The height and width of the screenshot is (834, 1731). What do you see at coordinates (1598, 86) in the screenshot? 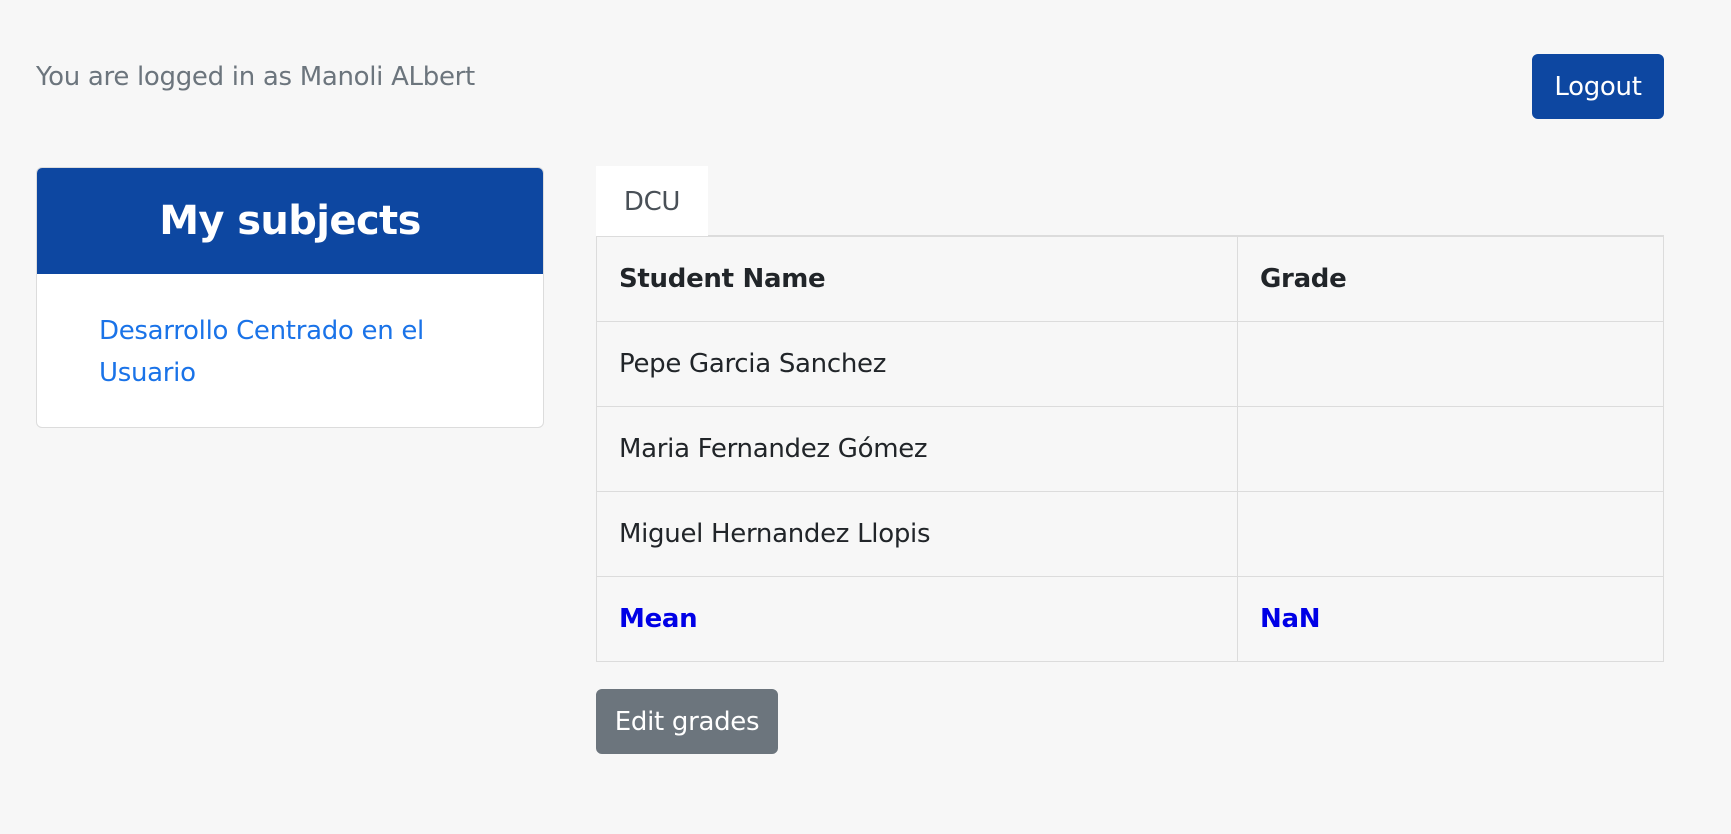
I see `logout-button: Logout` at bounding box center [1598, 86].